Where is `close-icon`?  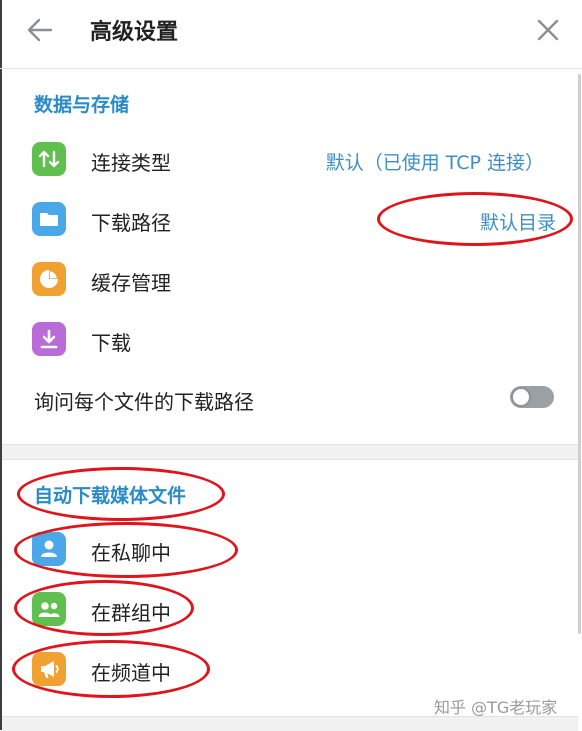
close-icon is located at coordinates (548, 30).